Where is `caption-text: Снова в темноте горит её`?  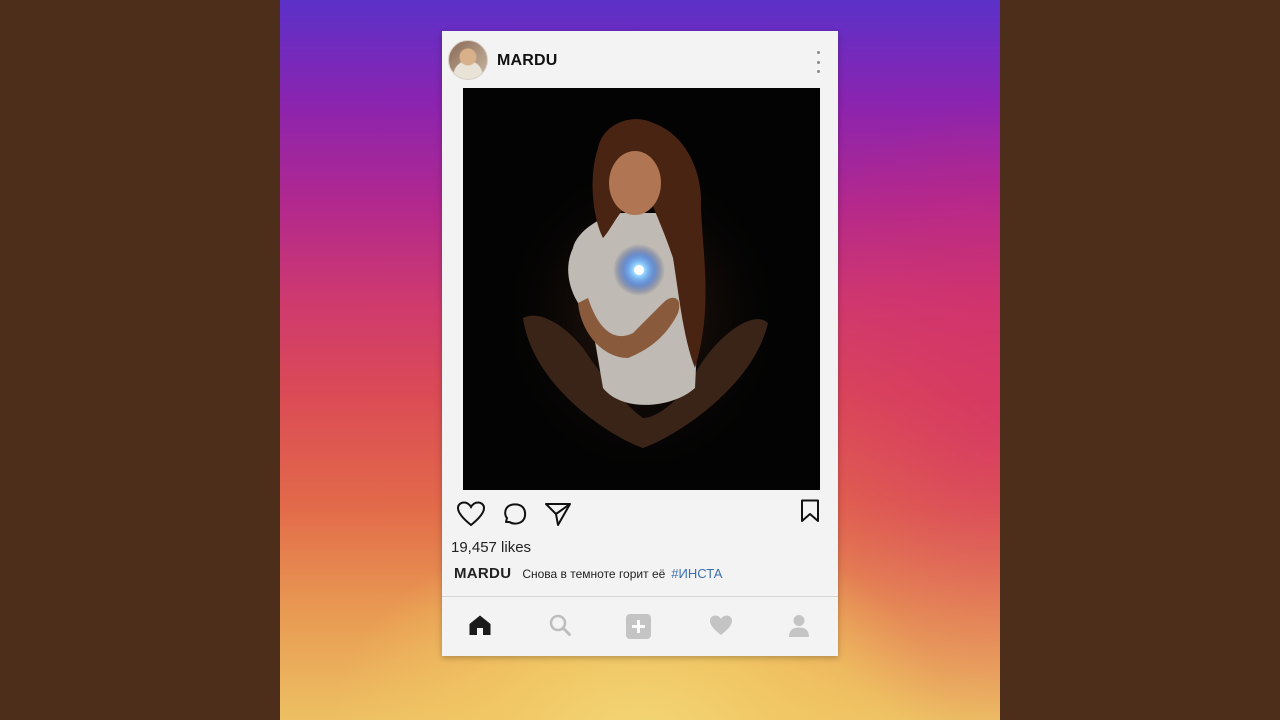
caption-text: Снова в темноте горит её is located at coordinates (594, 574).